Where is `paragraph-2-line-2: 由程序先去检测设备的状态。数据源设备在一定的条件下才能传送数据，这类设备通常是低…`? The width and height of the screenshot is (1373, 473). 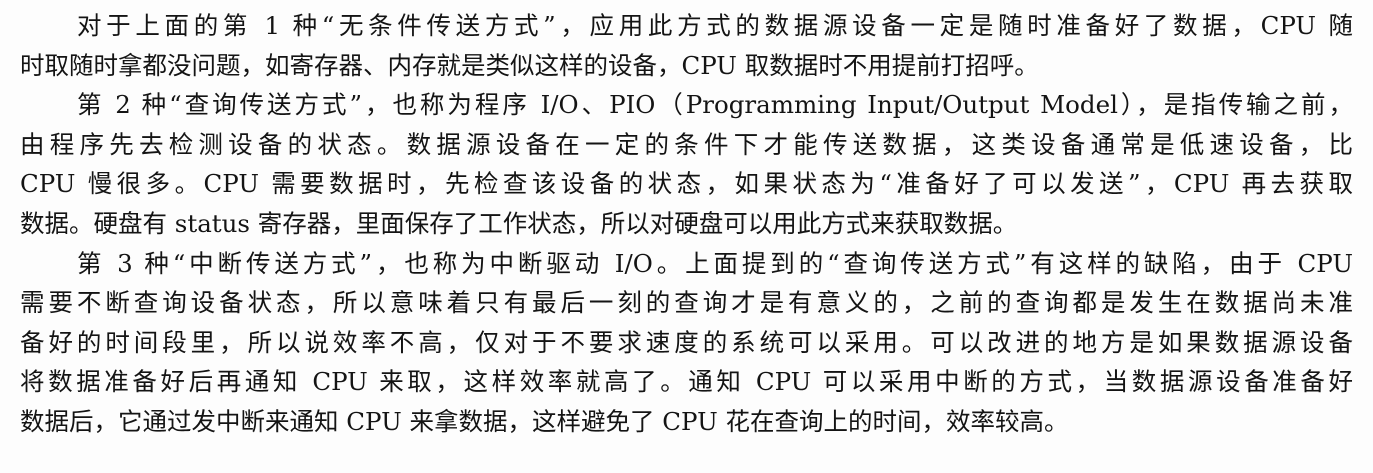 paragraph-2-line-2: 由程序先去检测设备的状态。数据源设备在一定的条件下才能传送数据，这类设备通常是低… is located at coordinates (686, 144).